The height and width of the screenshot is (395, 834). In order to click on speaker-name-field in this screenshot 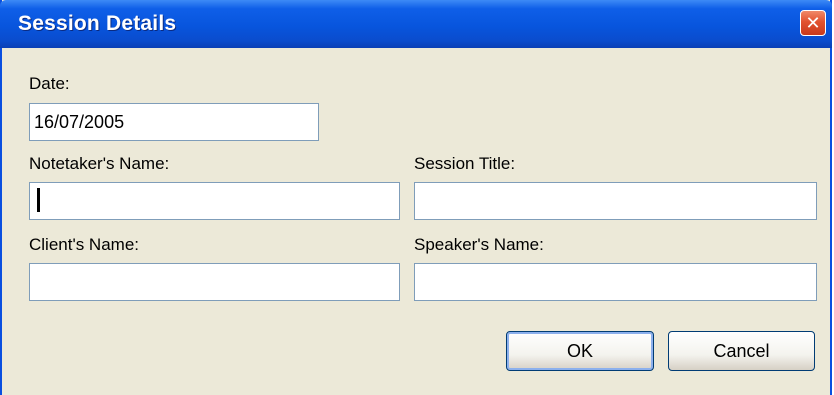, I will do `click(615, 282)`.